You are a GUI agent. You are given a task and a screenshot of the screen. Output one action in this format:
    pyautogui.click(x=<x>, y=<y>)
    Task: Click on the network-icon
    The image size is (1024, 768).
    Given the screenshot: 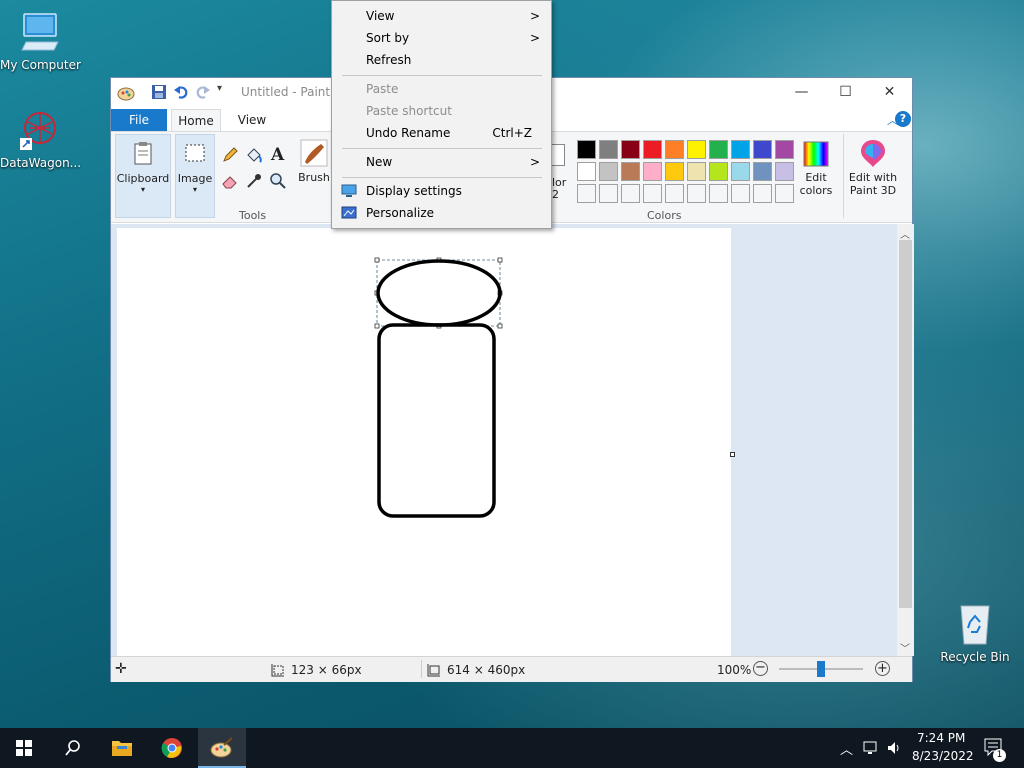 What is the action you would take?
    pyautogui.click(x=871, y=748)
    